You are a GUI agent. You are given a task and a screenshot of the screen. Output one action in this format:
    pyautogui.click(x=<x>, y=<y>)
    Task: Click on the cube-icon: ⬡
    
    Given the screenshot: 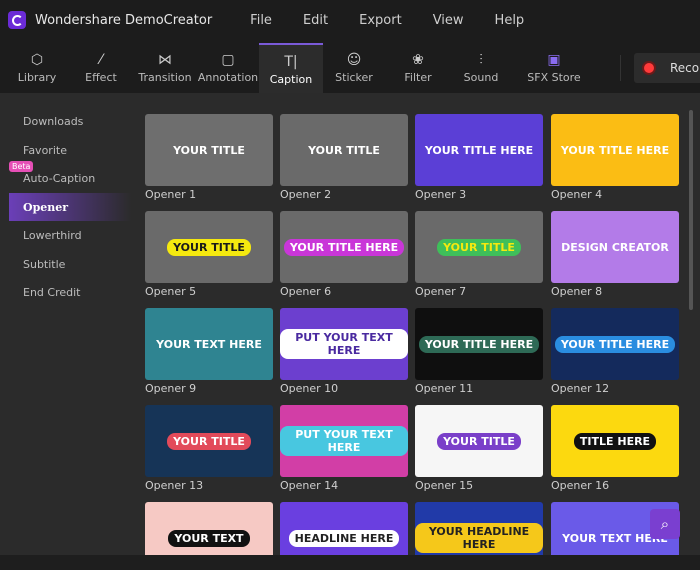 What is the action you would take?
    pyautogui.click(x=37, y=60)
    